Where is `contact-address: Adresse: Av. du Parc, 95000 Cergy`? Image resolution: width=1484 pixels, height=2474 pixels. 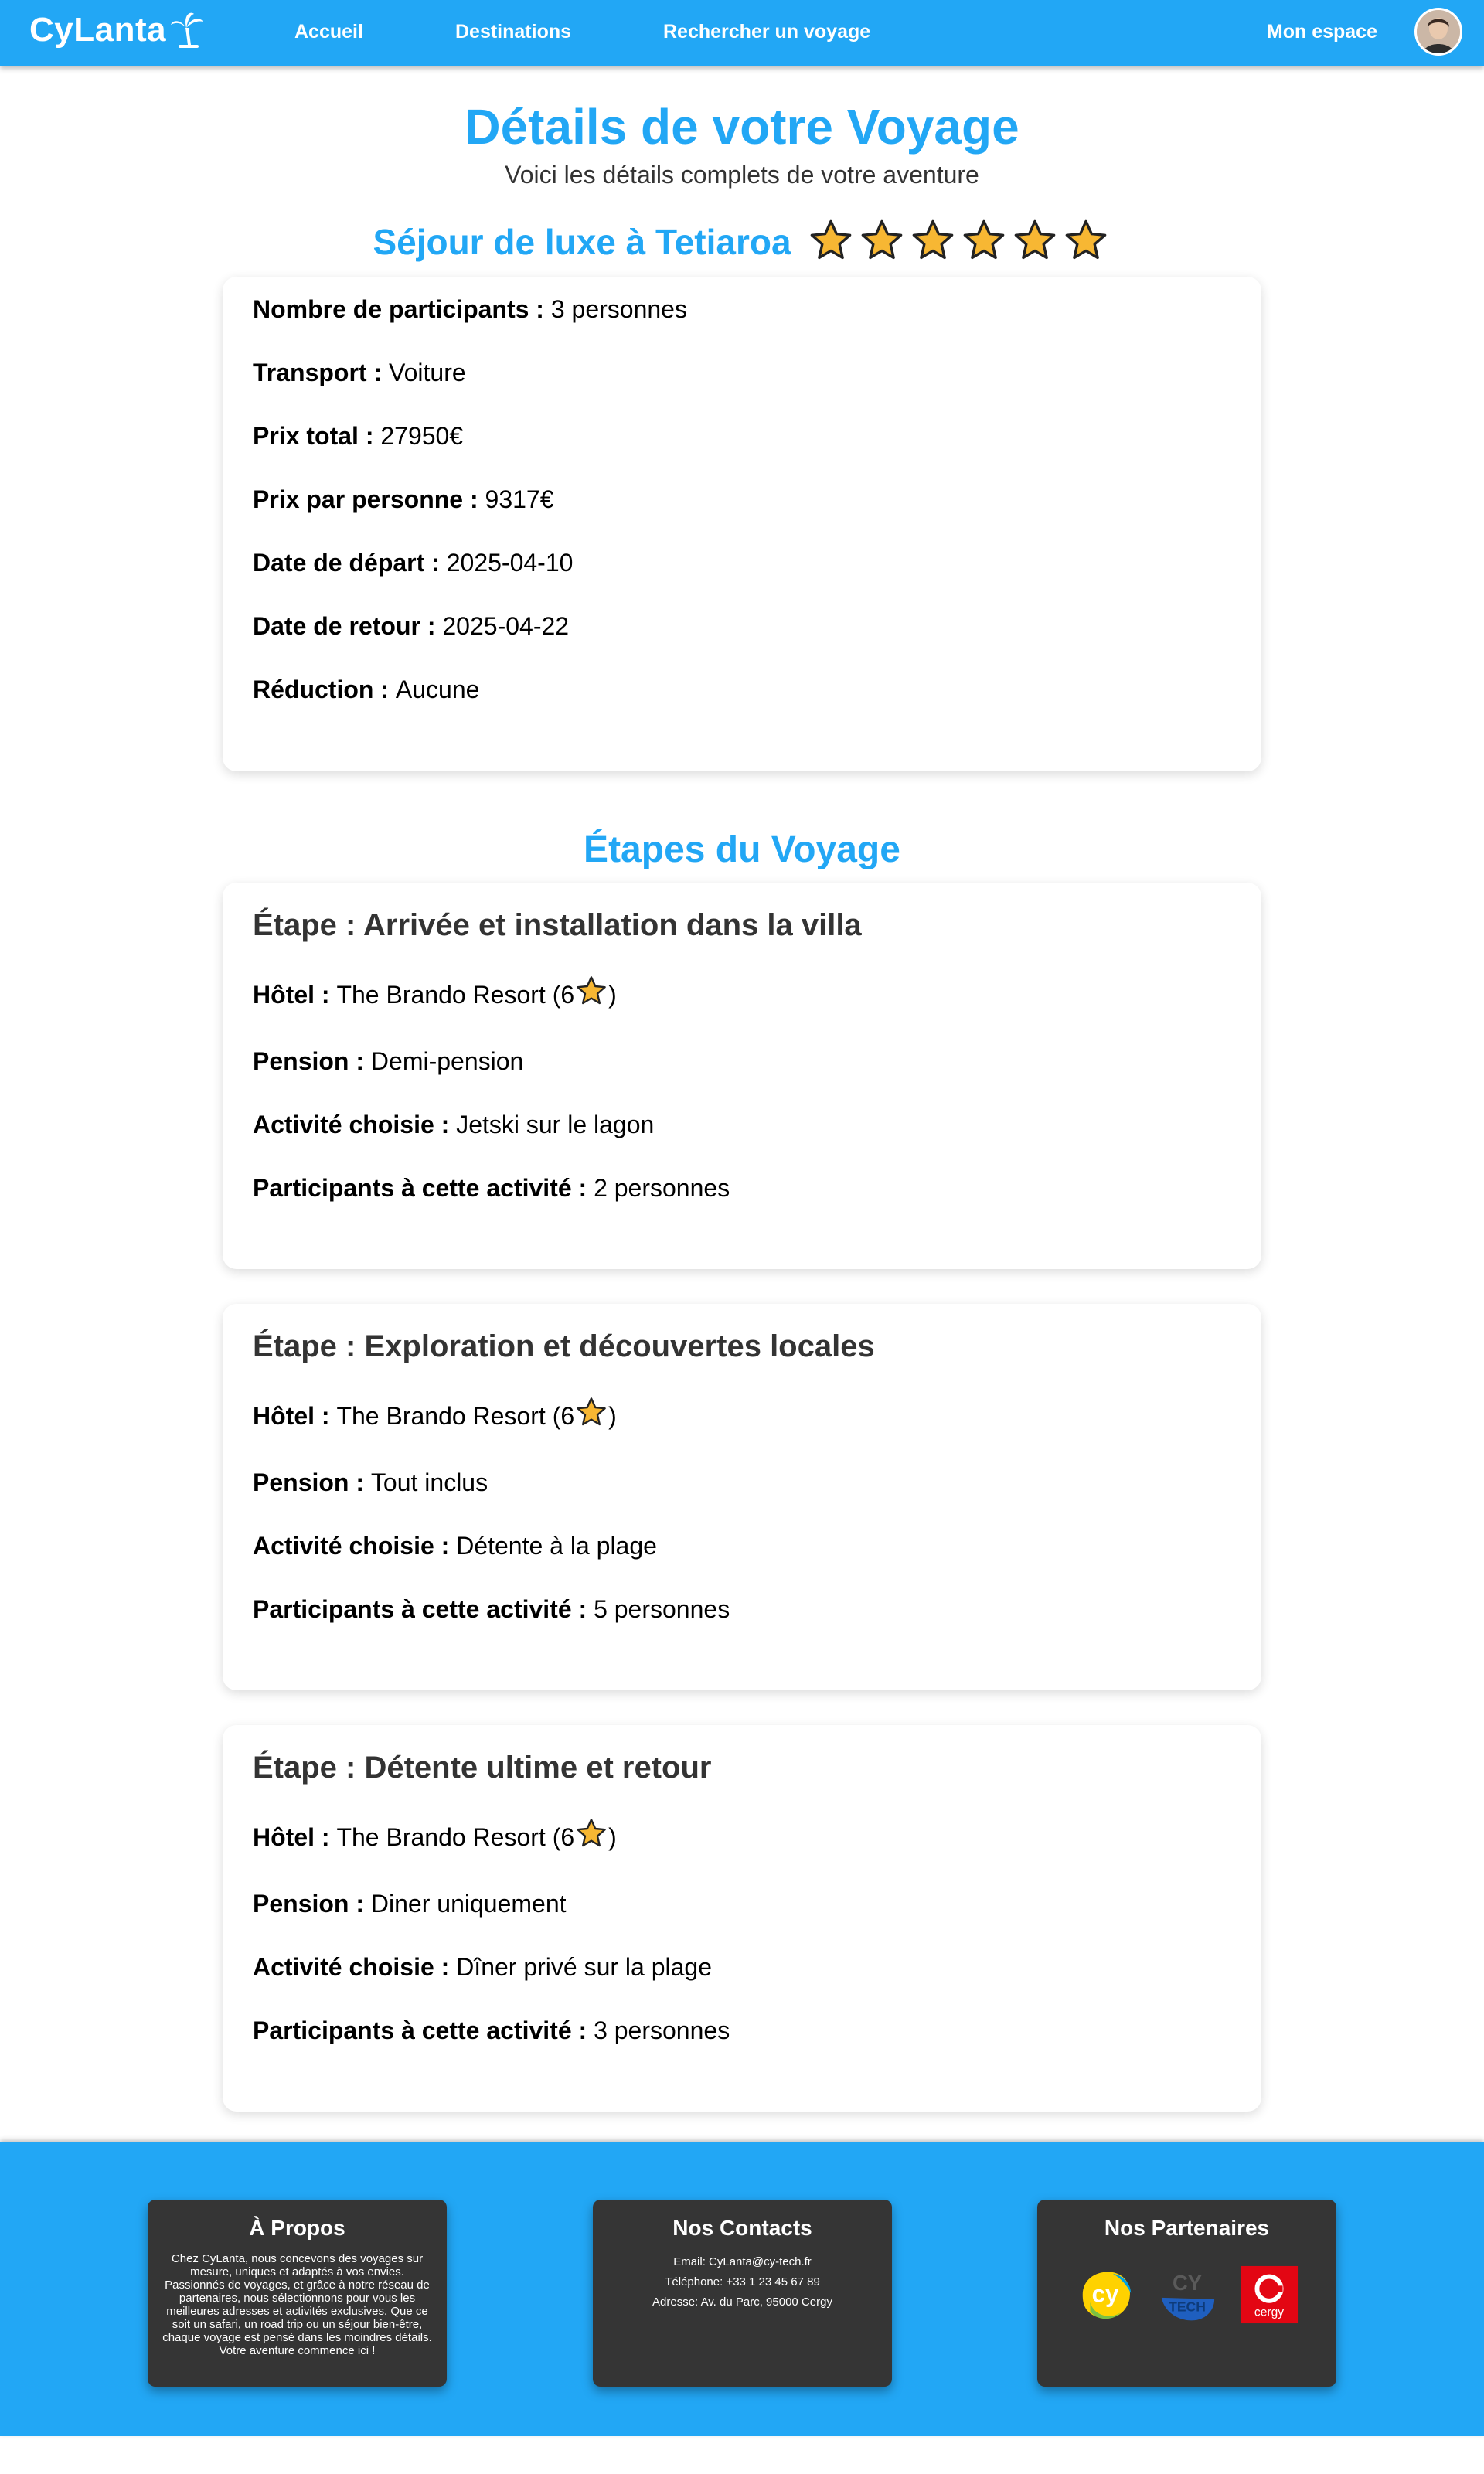 contact-address: Adresse: Av. du Parc, 95000 Cergy is located at coordinates (742, 2302).